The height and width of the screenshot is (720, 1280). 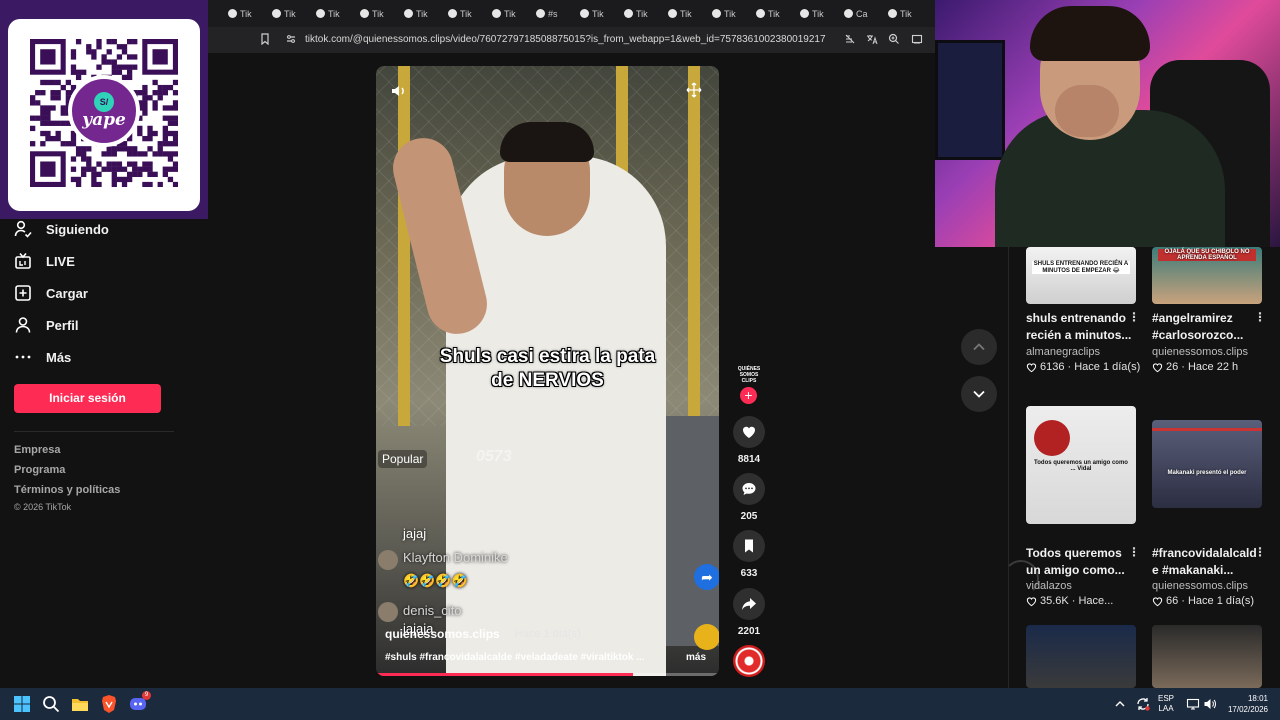 What do you see at coordinates (749, 661) in the screenshot?
I see `music-disc-icon` at bounding box center [749, 661].